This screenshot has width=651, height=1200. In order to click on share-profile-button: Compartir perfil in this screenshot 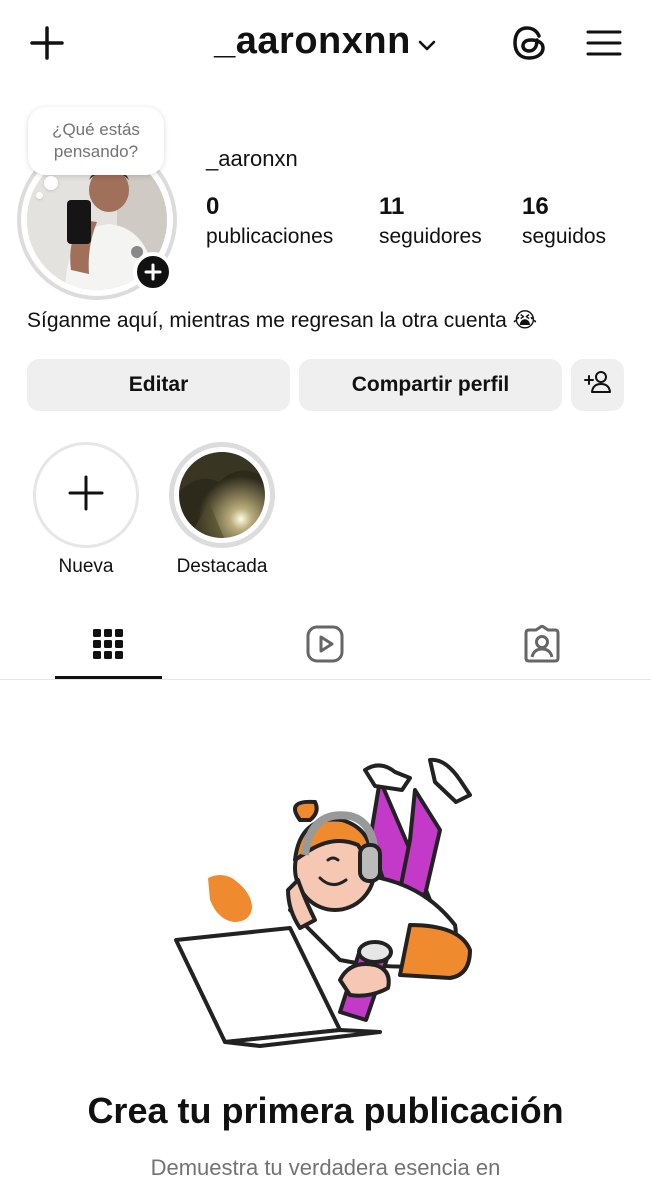, I will do `click(430, 385)`.